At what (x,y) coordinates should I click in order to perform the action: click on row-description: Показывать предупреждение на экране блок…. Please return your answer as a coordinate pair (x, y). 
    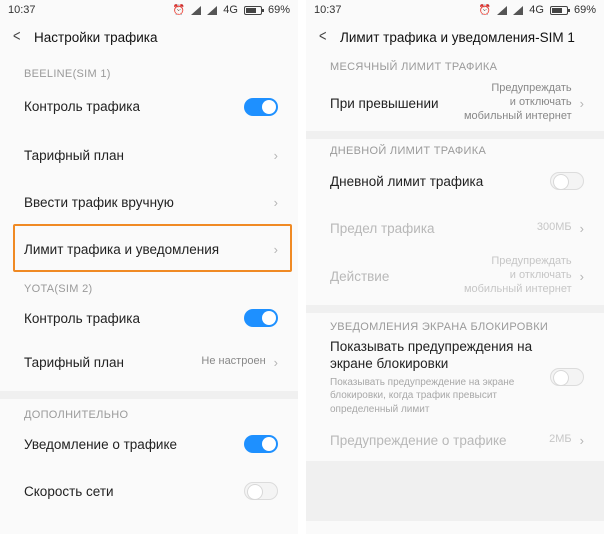
    Looking at the image, I should click on (422, 395).